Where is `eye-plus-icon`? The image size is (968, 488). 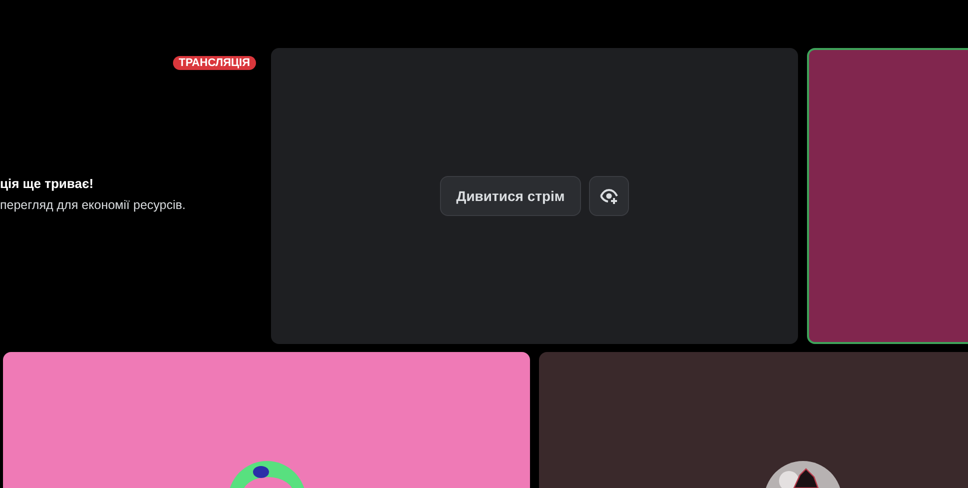
eye-plus-icon is located at coordinates (608, 196).